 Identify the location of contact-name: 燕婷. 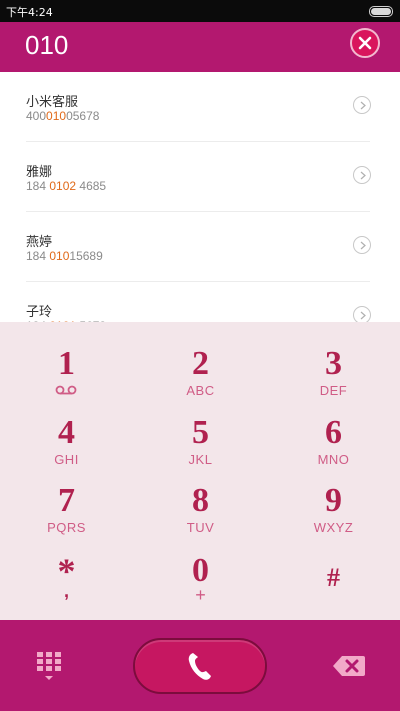
(39, 242).